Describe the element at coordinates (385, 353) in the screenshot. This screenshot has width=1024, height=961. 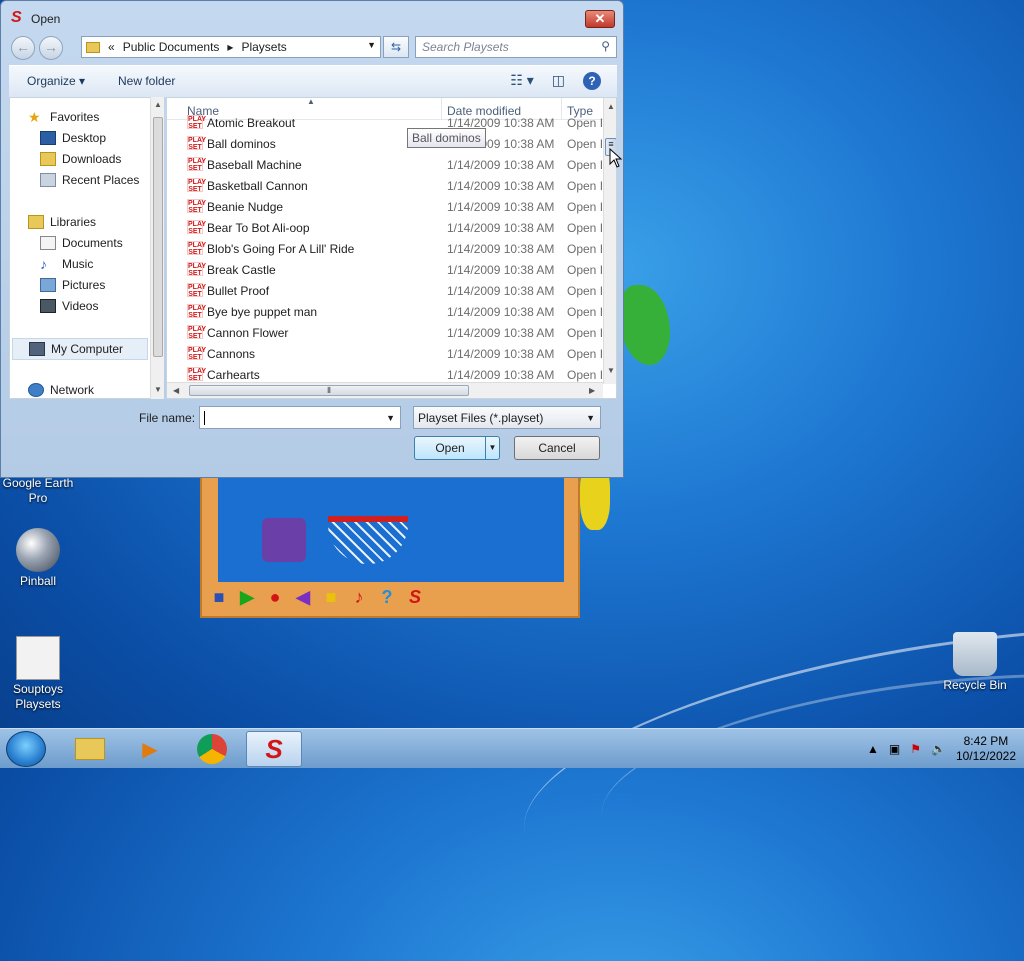
I see `file-row: PLAY SET Cannons 1/14/2009 10:38 AM Open I` at that location.